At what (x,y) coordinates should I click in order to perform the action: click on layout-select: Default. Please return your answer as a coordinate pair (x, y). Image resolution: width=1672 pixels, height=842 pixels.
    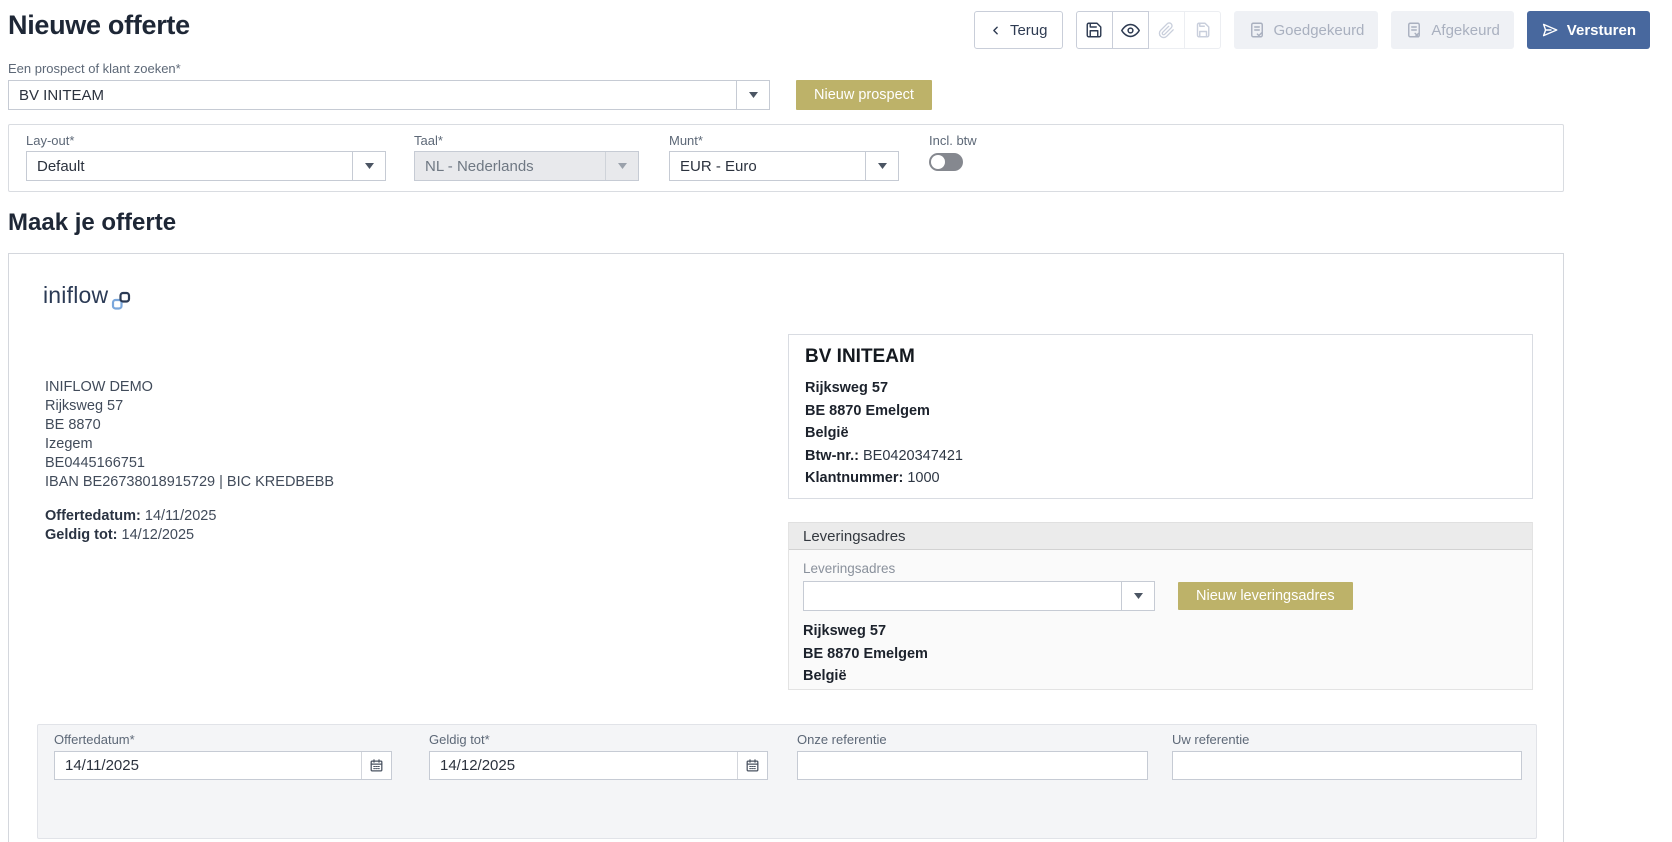
    Looking at the image, I should click on (206, 166).